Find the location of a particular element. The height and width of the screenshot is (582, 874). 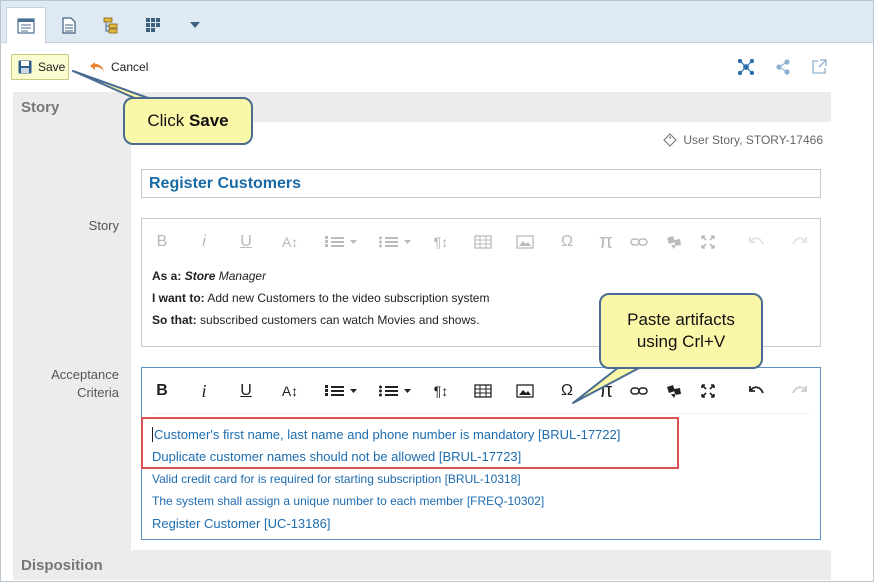

story-section-title: Story is located at coordinates (40, 107).